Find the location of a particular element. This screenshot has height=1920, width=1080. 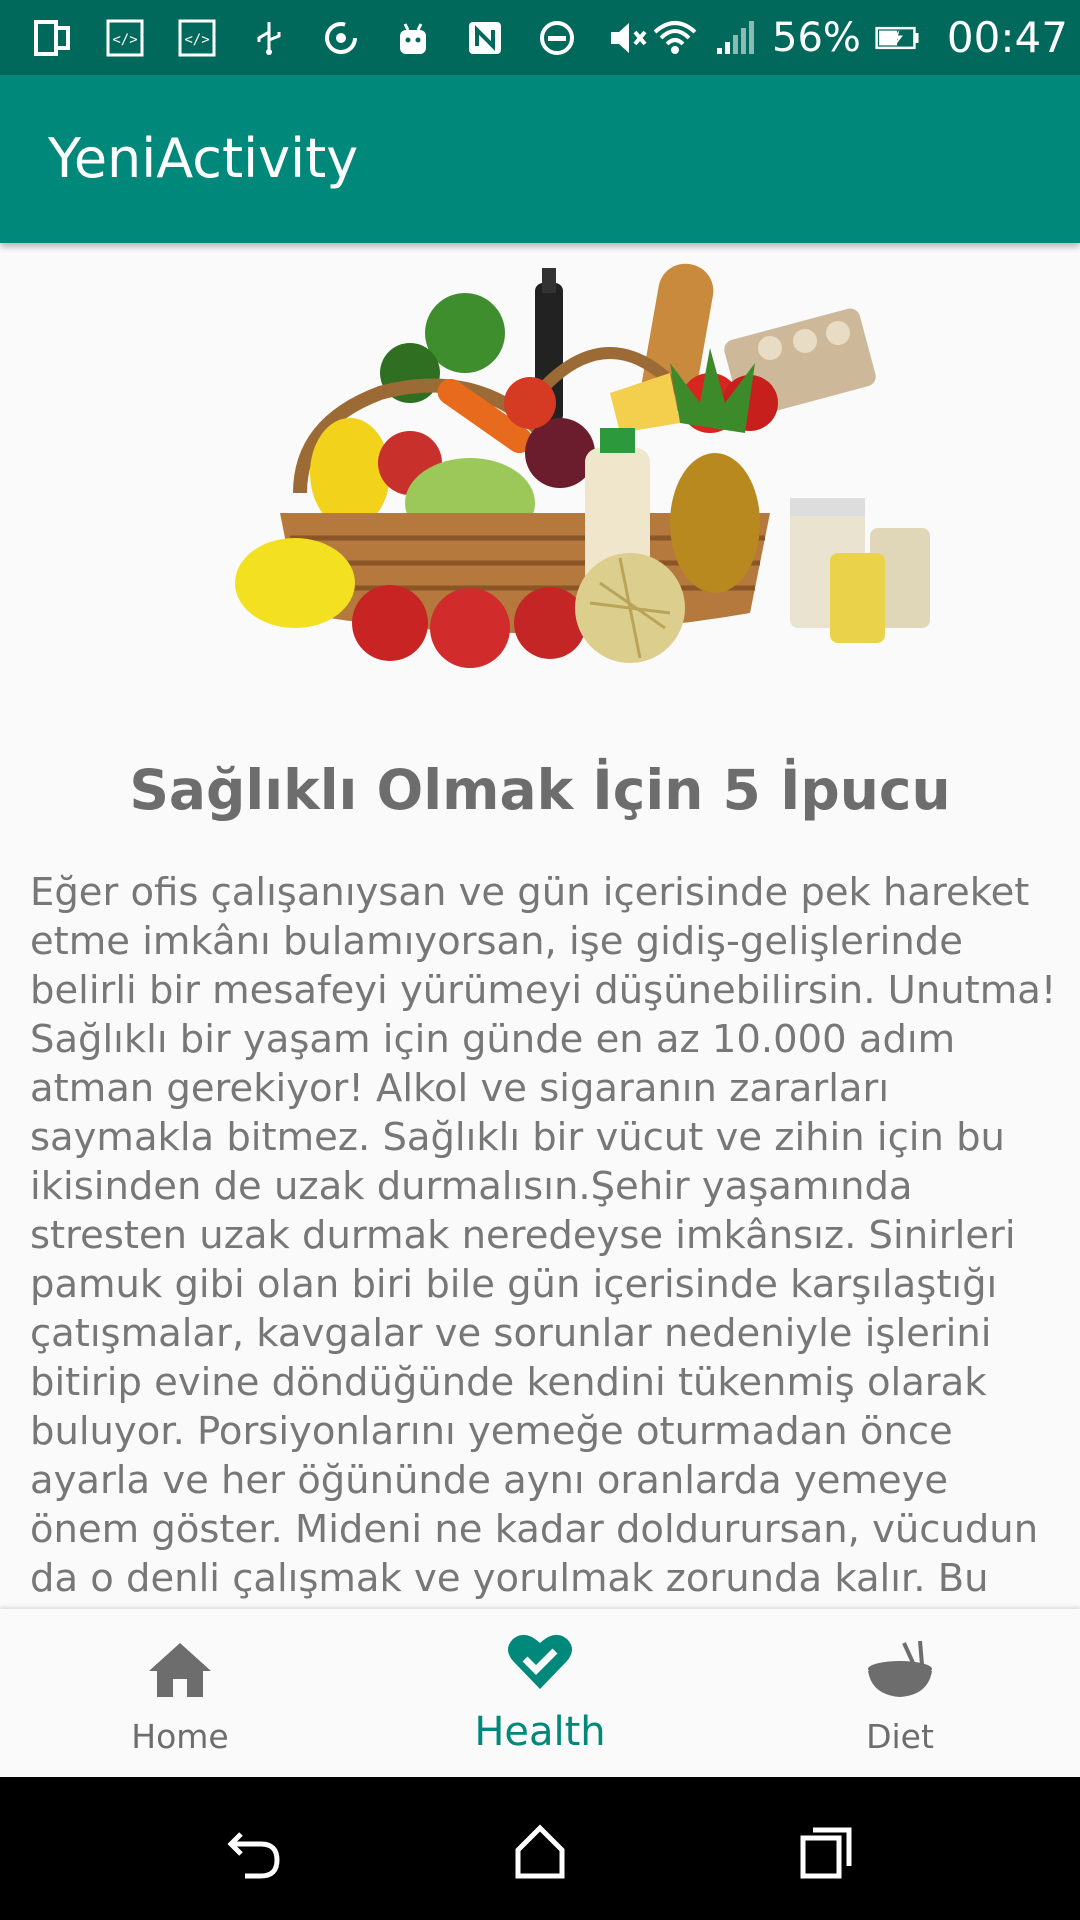

battery-charging-icon is located at coordinates (898, 38).